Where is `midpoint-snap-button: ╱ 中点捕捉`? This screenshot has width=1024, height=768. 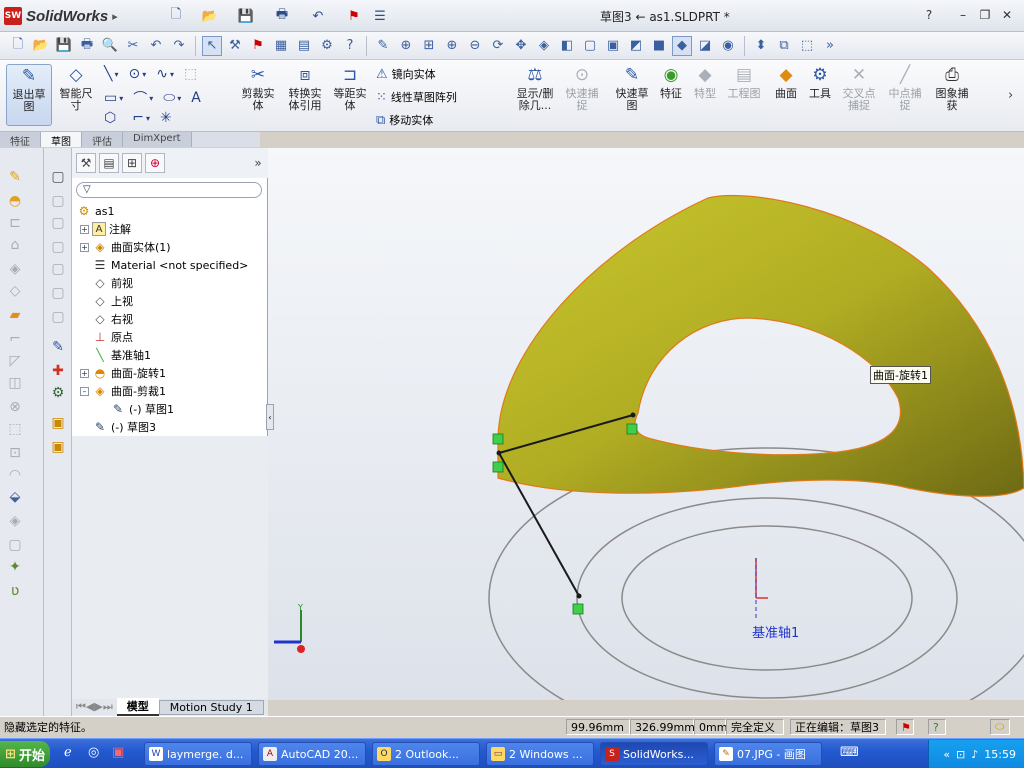
midpoint-snap-button: ╱ 中点捕捉 is located at coordinates (905, 95).